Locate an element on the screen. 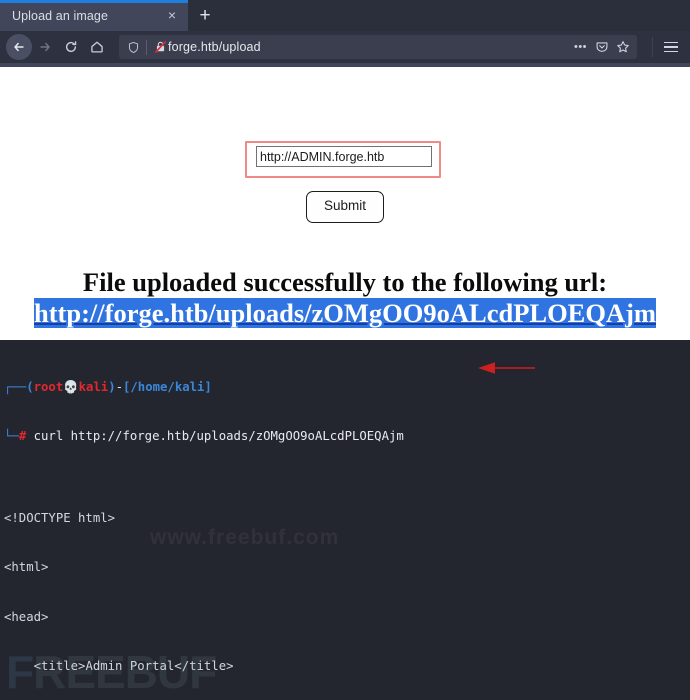  close-icon: × is located at coordinates (172, 16).